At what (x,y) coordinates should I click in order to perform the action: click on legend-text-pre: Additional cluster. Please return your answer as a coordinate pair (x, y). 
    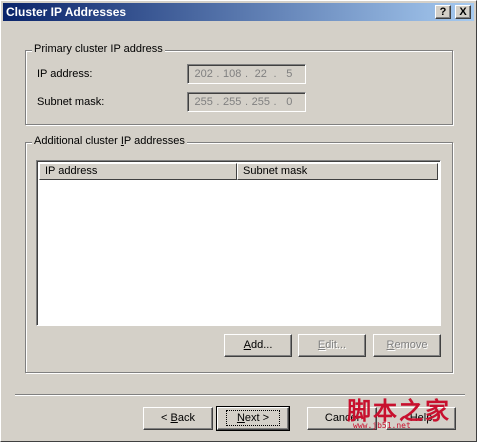
    Looking at the image, I should click on (77, 141).